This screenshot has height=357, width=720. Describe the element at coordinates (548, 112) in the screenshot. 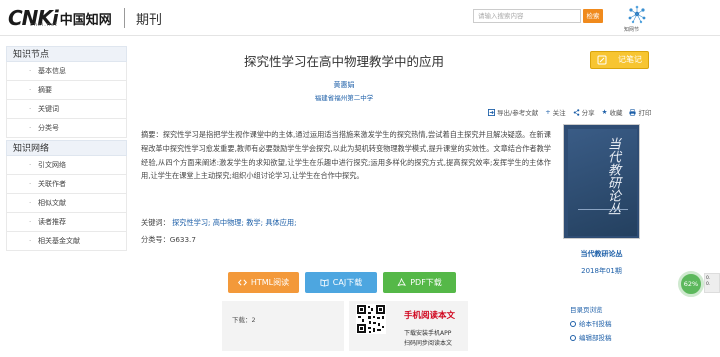

I see `plus-icon: +` at that location.